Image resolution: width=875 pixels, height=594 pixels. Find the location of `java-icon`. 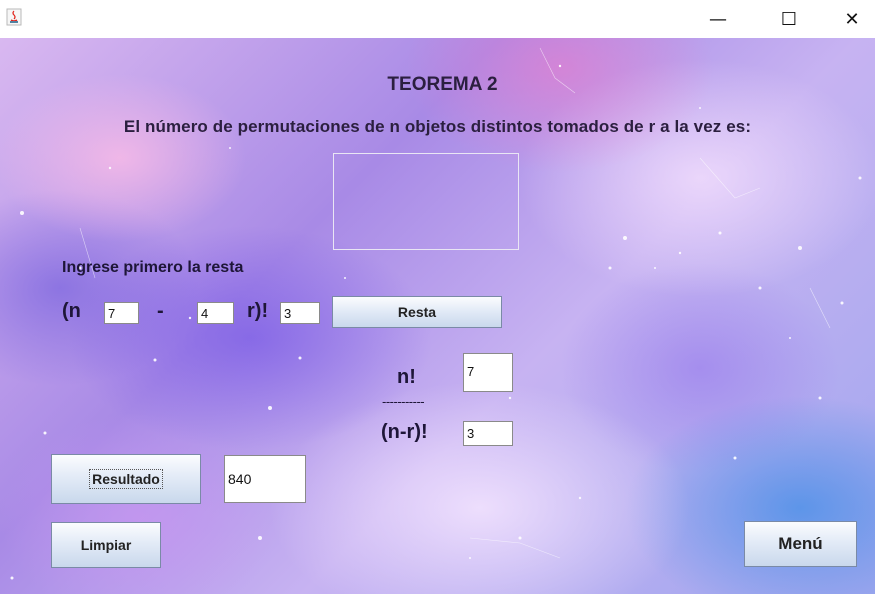

java-icon is located at coordinates (14, 17).